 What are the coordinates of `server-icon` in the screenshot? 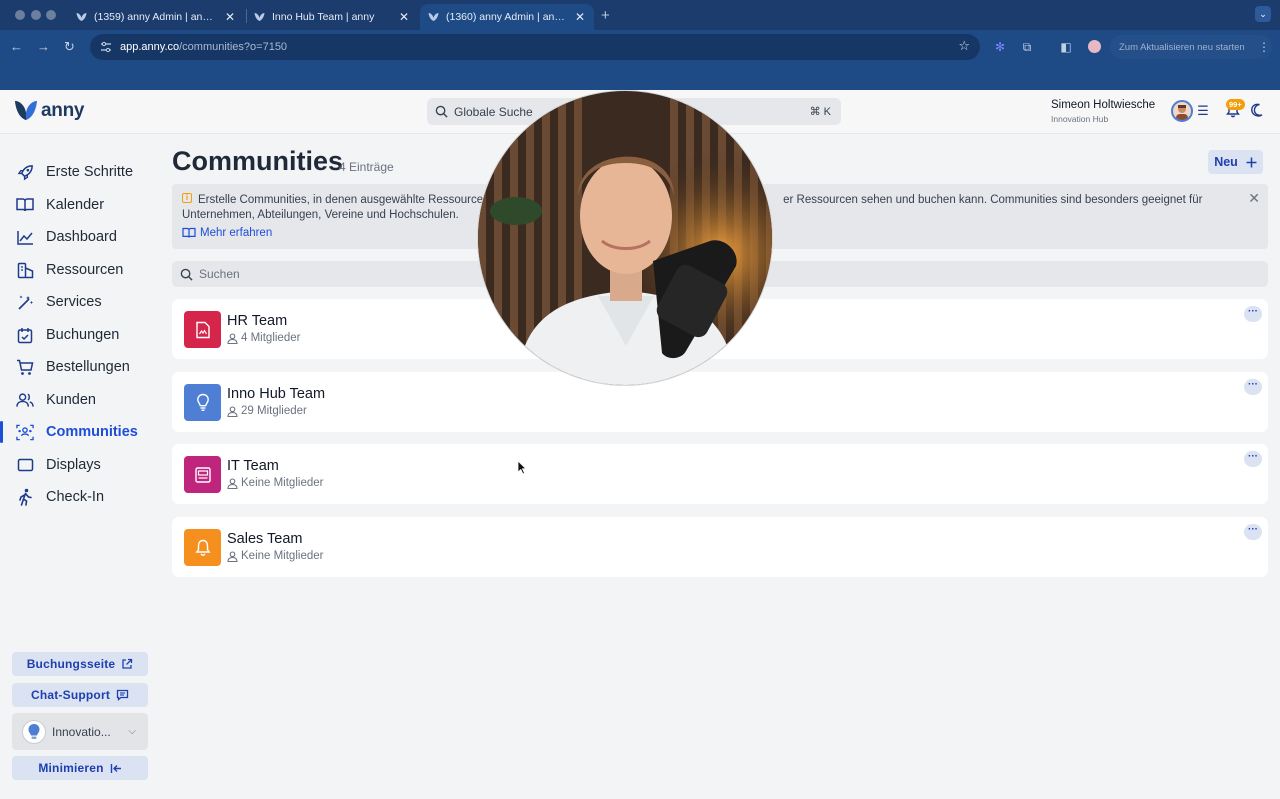 It's located at (202, 474).